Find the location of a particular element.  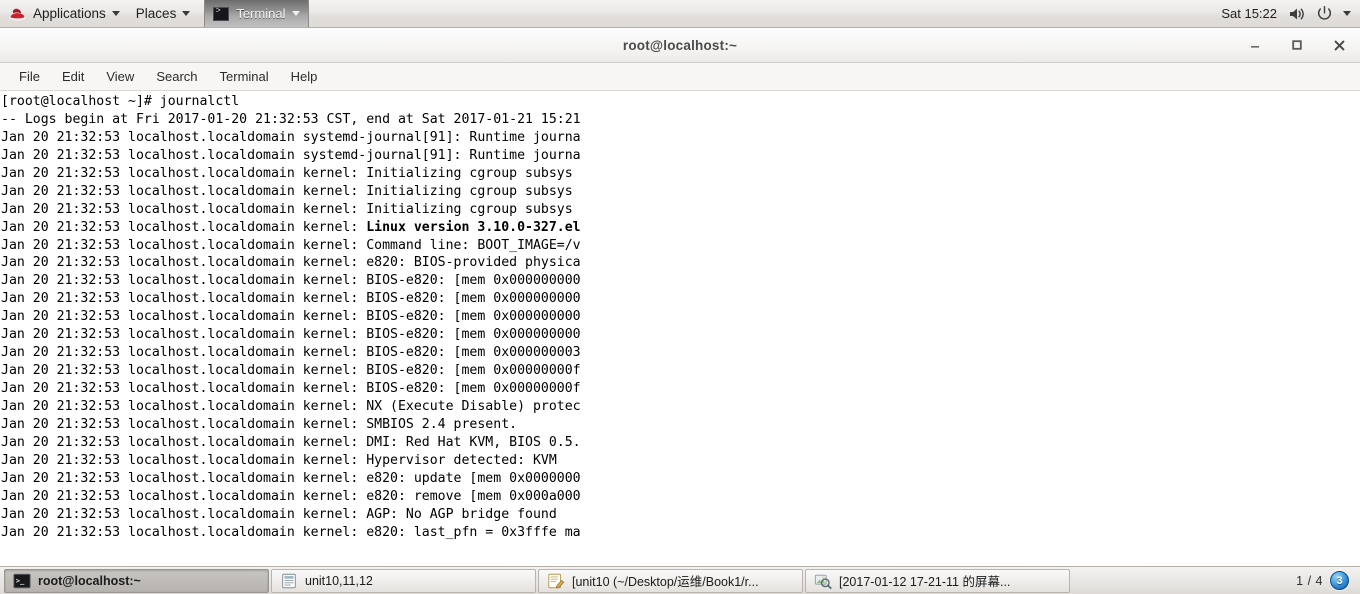

terminal-icon is located at coordinates (221, 13).